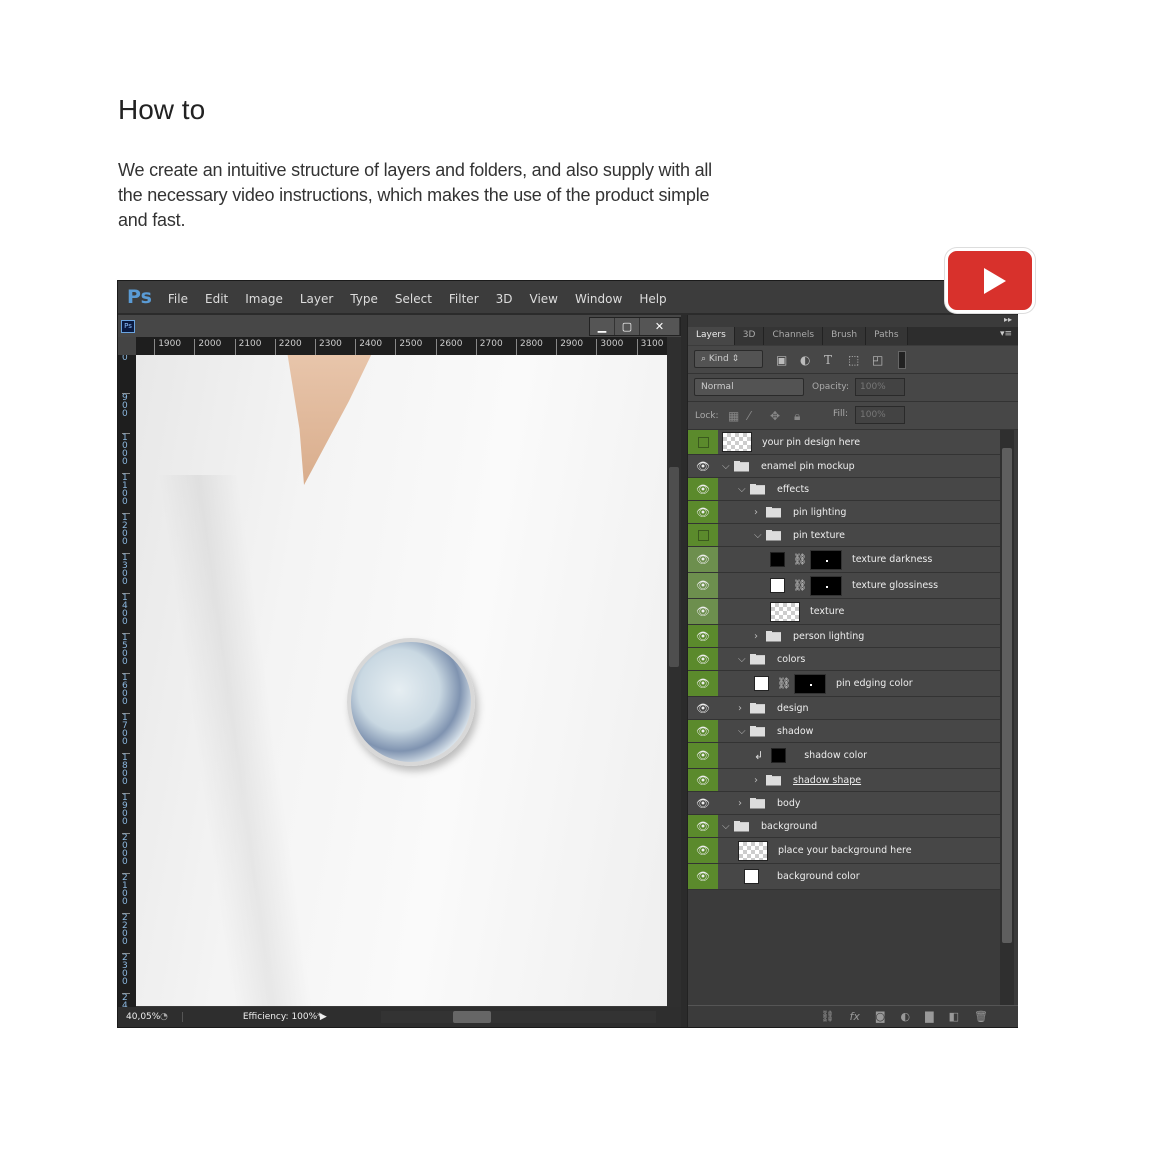  I want to click on tab-paths: Paths, so click(887, 336).